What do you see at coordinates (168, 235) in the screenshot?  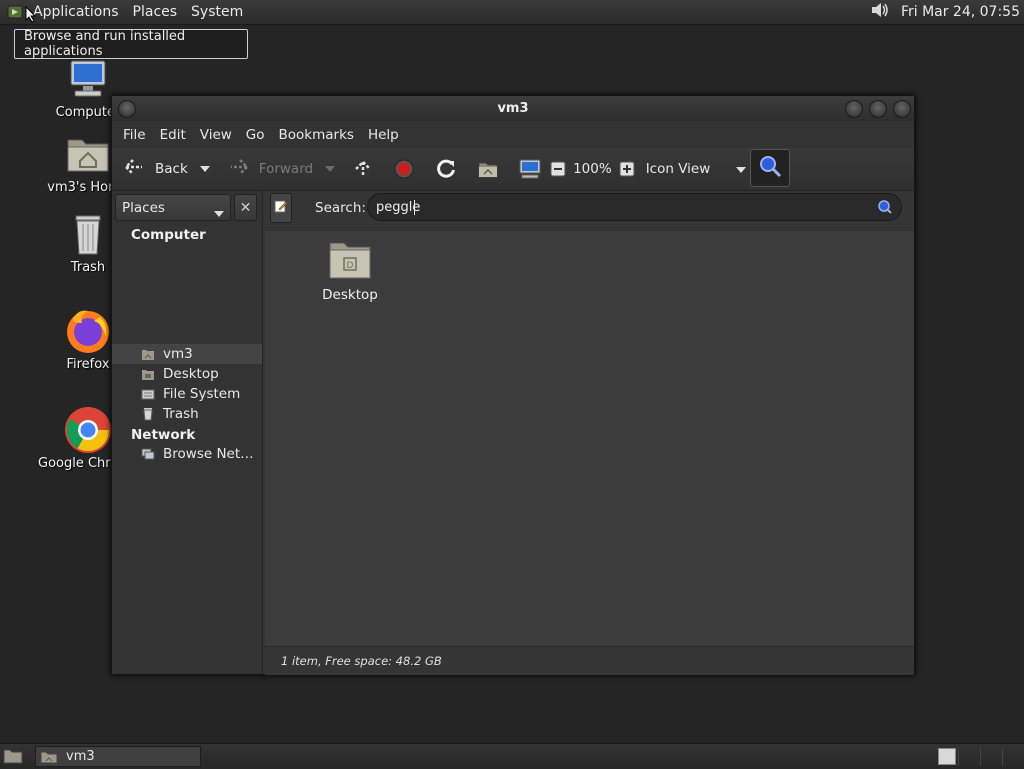 I see `sidebar-heading-computer: Computer` at bounding box center [168, 235].